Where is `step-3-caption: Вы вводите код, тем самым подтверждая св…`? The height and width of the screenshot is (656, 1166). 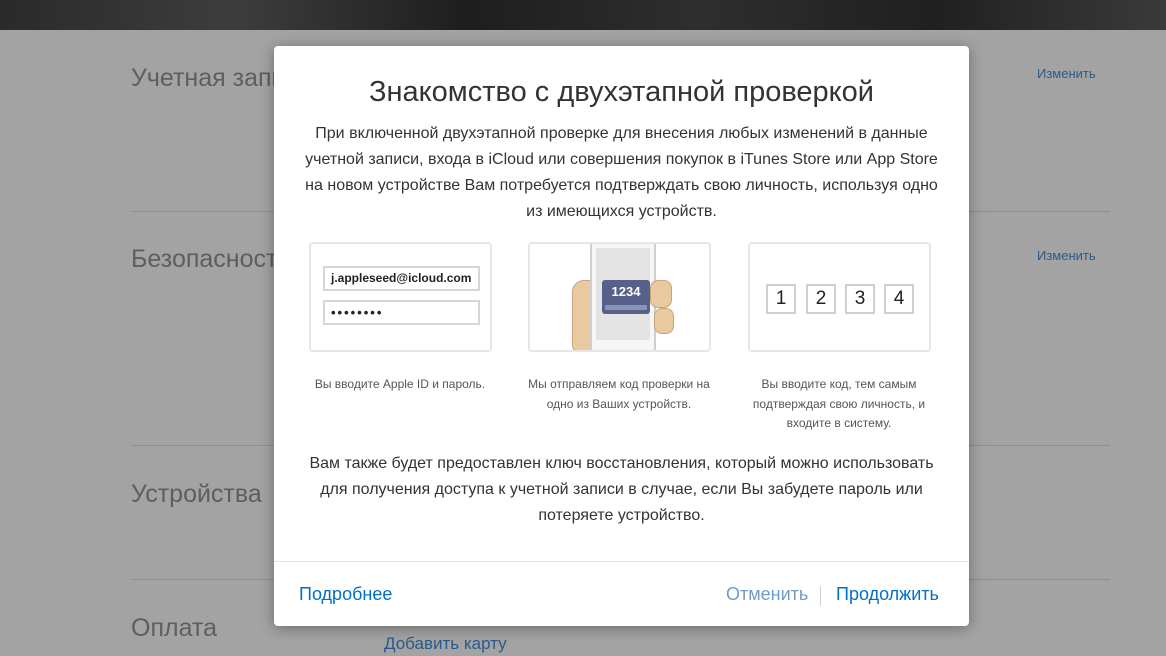
step-3-caption: Вы вводите код, тем самым подтверждая св… is located at coordinates (839, 403).